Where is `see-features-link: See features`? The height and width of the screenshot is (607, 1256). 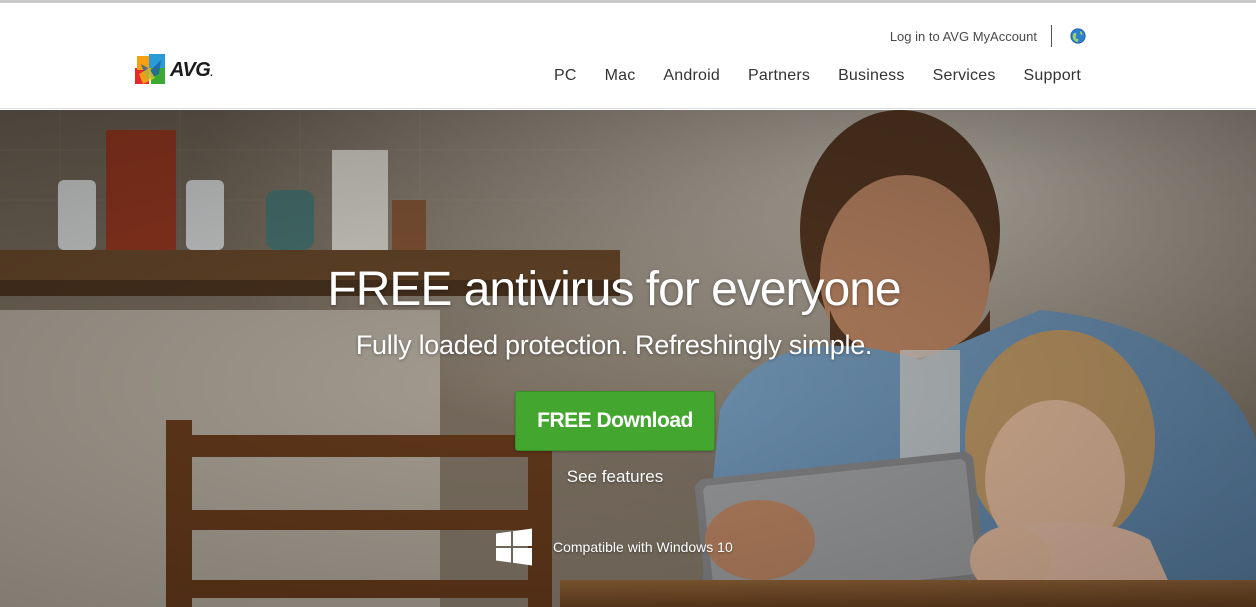 see-features-link: See features is located at coordinates (615, 477).